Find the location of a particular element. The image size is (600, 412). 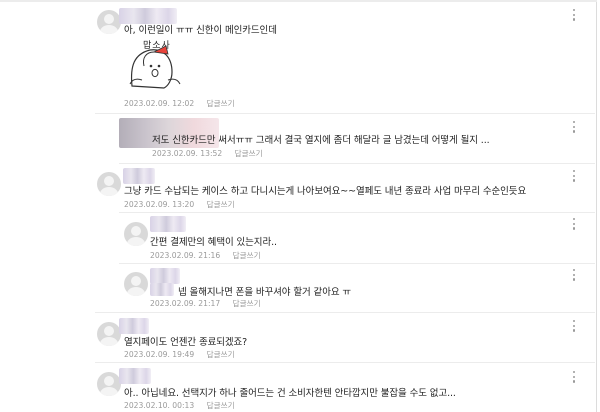

comment-meta: 2023.02.09. 13:52 답글쓰기 is located at coordinates (207, 153).